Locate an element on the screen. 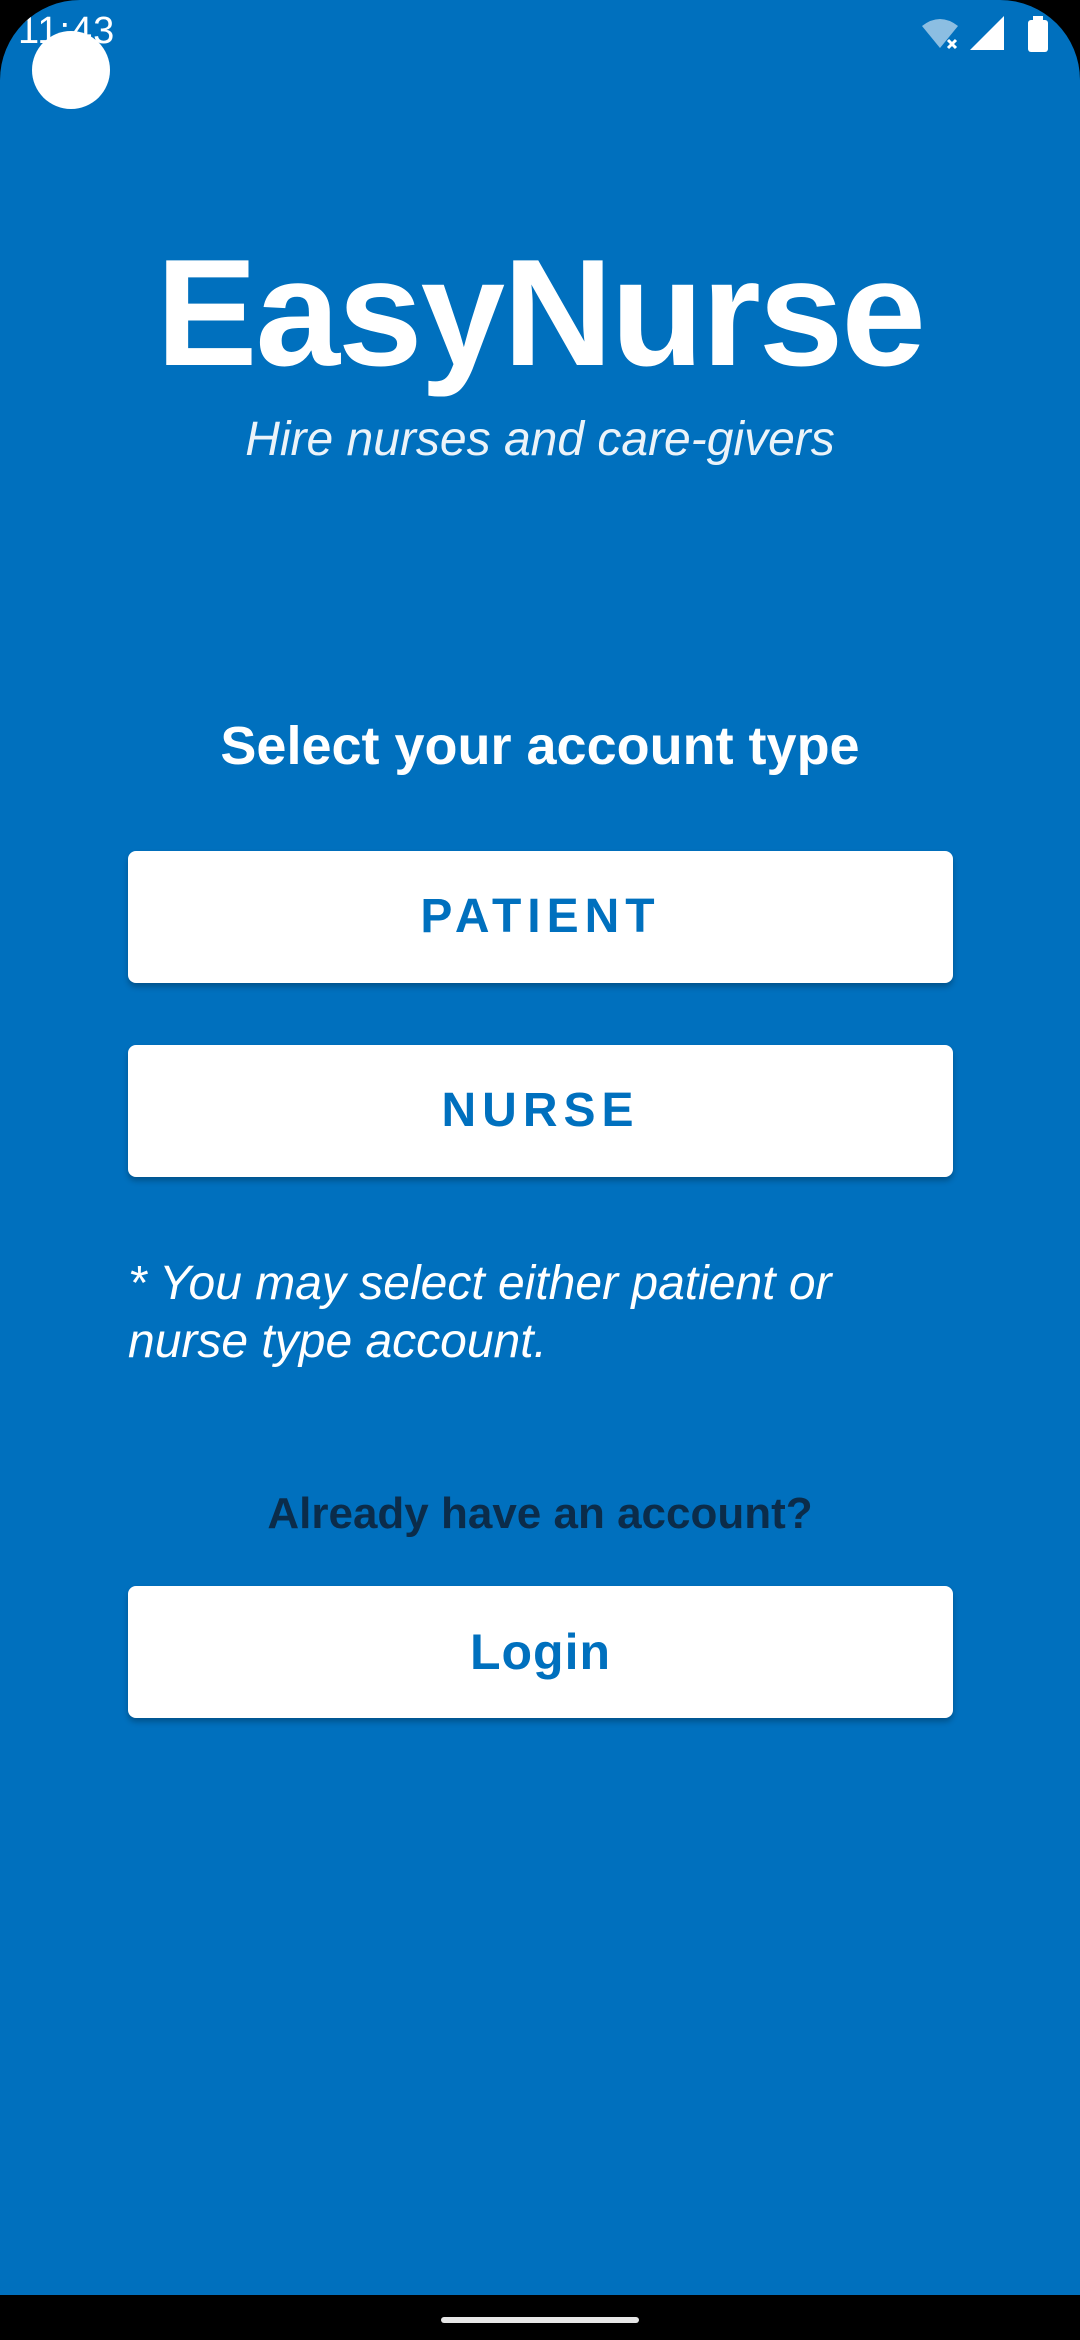 The height and width of the screenshot is (2340, 1080). camera-cutout is located at coordinates (71, 70).